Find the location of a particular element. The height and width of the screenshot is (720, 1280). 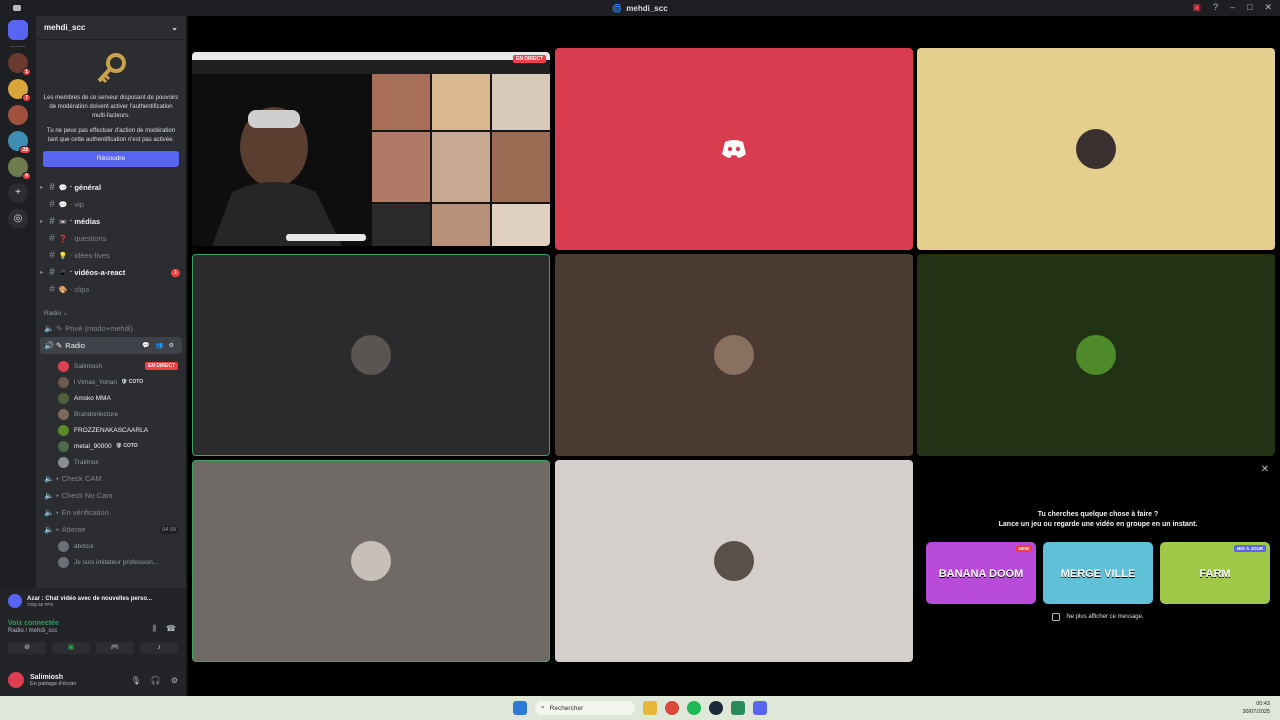

gear-icon: ⚙ is located at coordinates (174, 680).